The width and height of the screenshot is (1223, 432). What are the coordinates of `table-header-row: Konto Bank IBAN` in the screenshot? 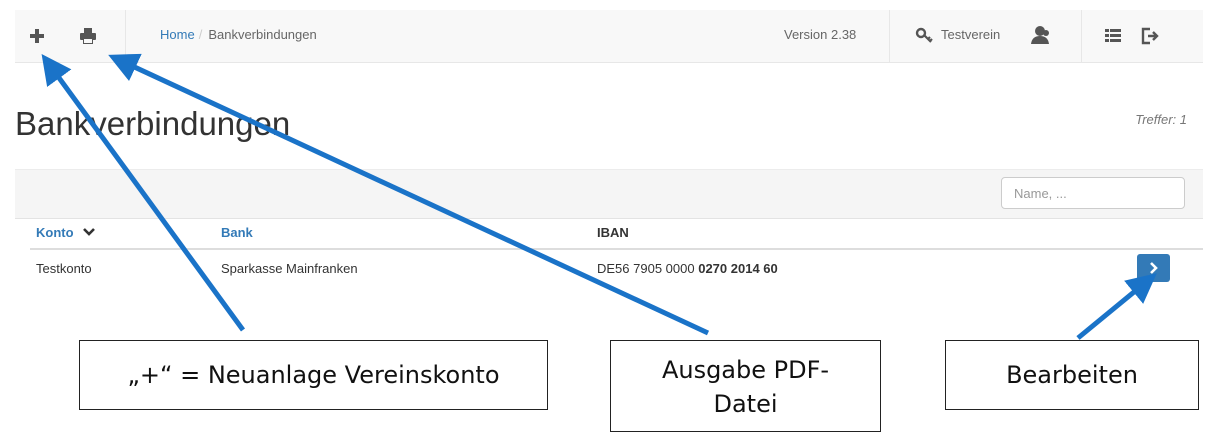 It's located at (616, 236).